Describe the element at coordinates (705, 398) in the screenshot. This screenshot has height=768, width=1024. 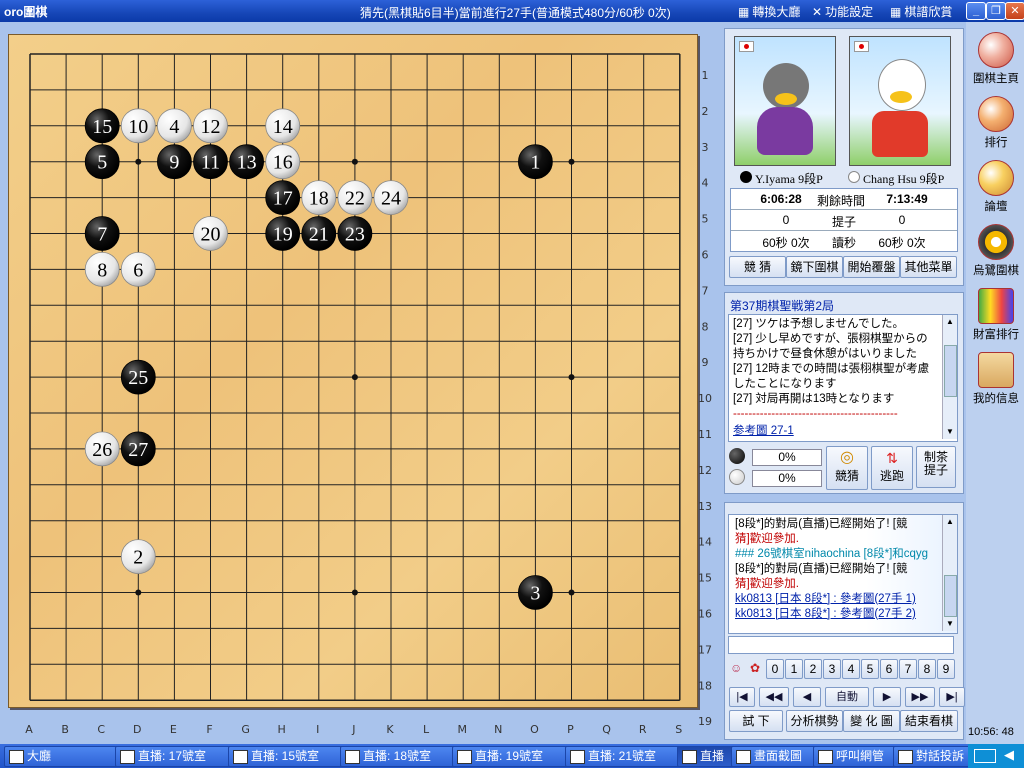
I see `row-label: 10` at that location.